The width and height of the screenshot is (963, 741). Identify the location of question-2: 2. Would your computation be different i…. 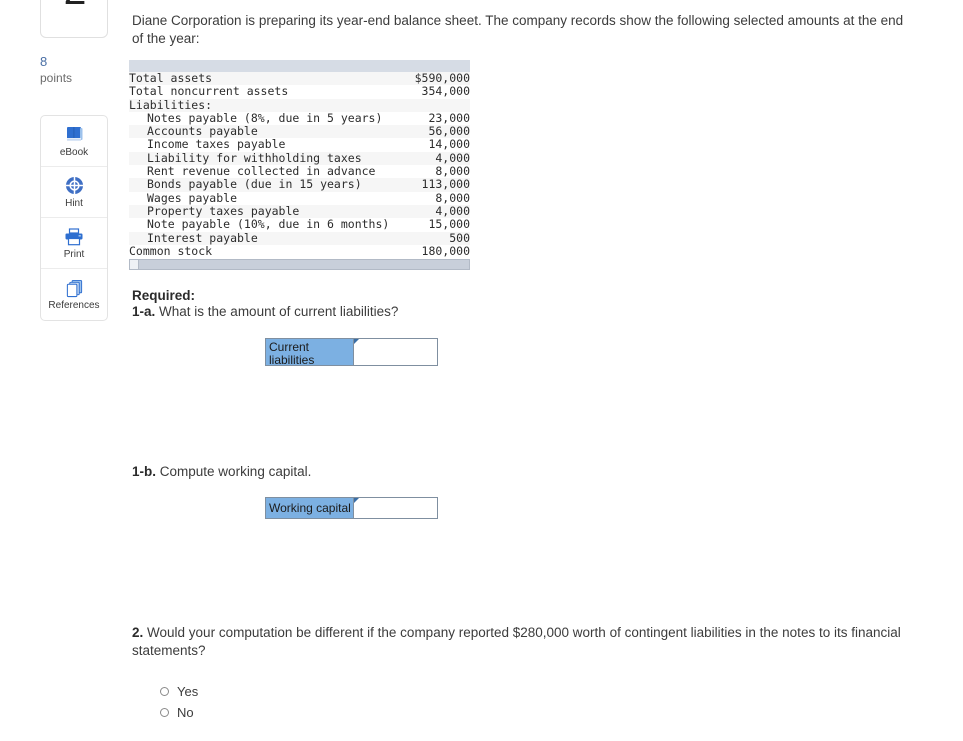
(518, 642).